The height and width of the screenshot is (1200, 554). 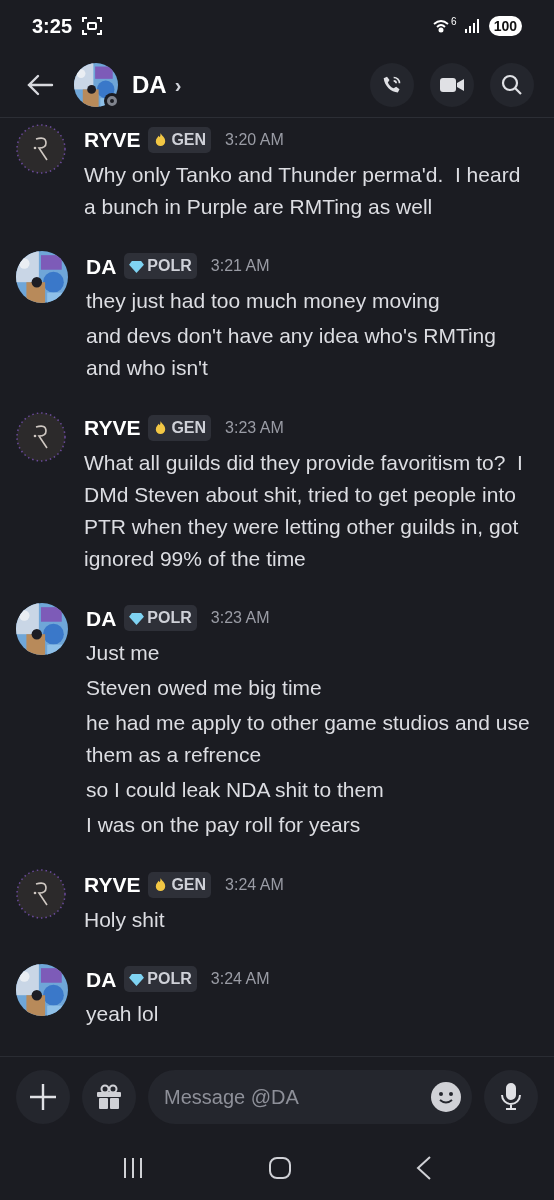 What do you see at coordinates (505, 26) in the screenshot?
I see `battery-indicator: 100` at bounding box center [505, 26].